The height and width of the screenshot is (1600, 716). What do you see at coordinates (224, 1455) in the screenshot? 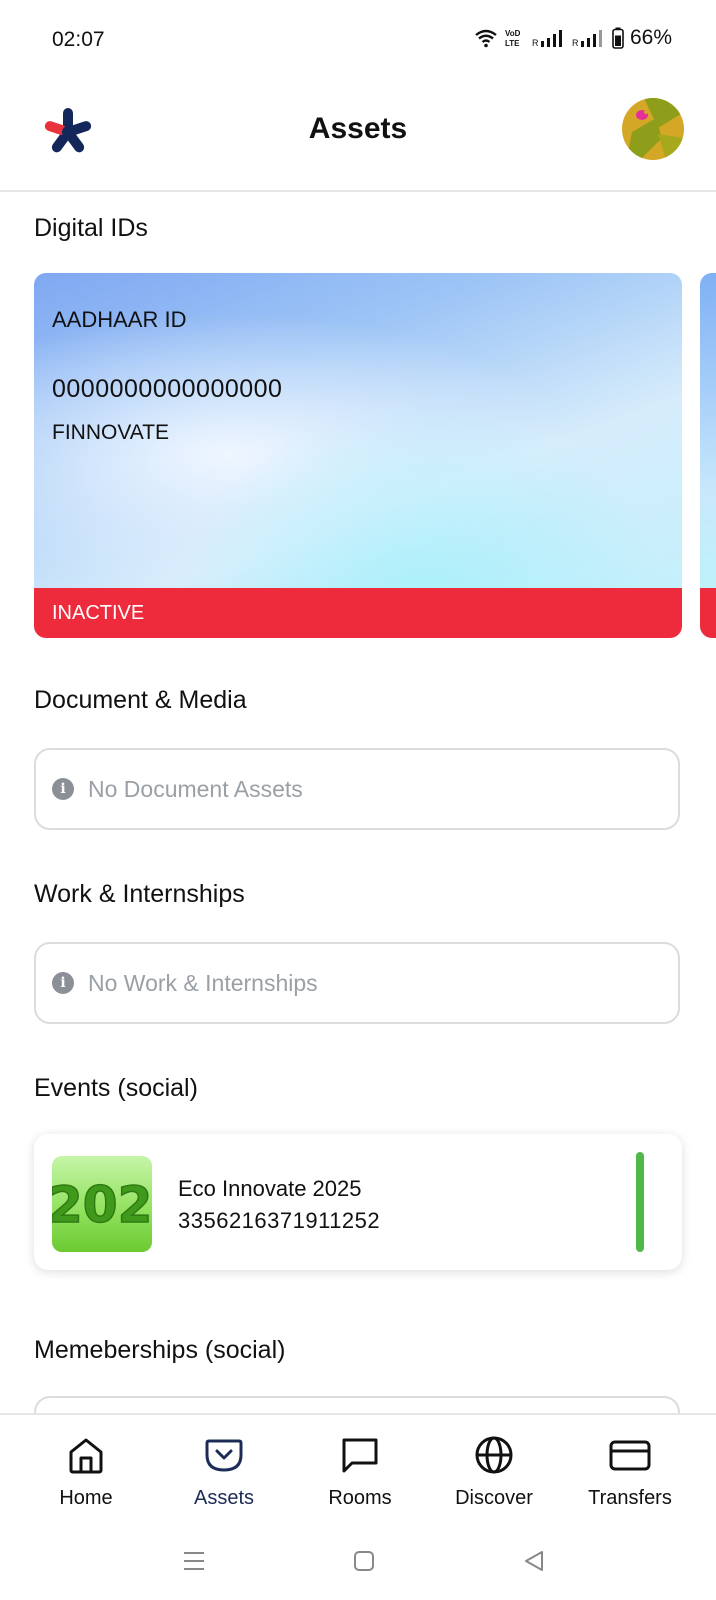
I see `assets-icon` at bounding box center [224, 1455].